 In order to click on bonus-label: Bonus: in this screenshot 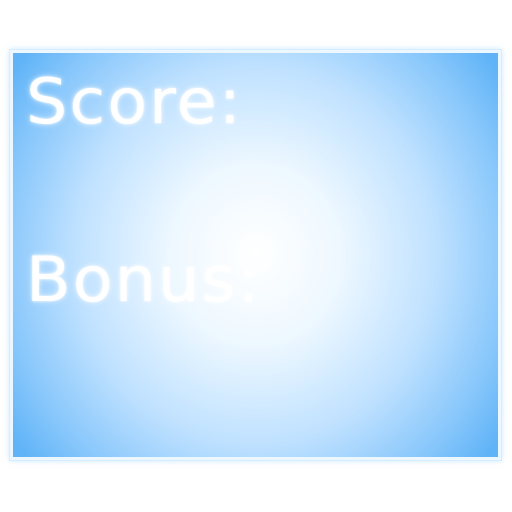, I will do `click(144, 279)`.